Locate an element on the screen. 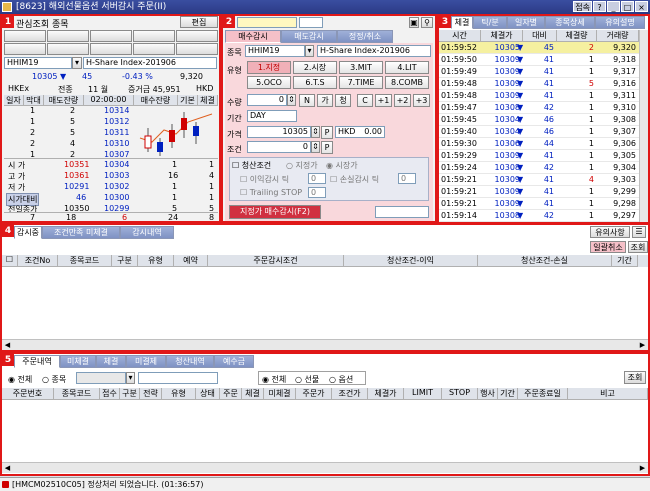 Image resolution: width=650 pixels, height=491 pixels. fill-row: 01:59:21 10309 41 ▼ 1 9,299 is located at coordinates (539, 192).